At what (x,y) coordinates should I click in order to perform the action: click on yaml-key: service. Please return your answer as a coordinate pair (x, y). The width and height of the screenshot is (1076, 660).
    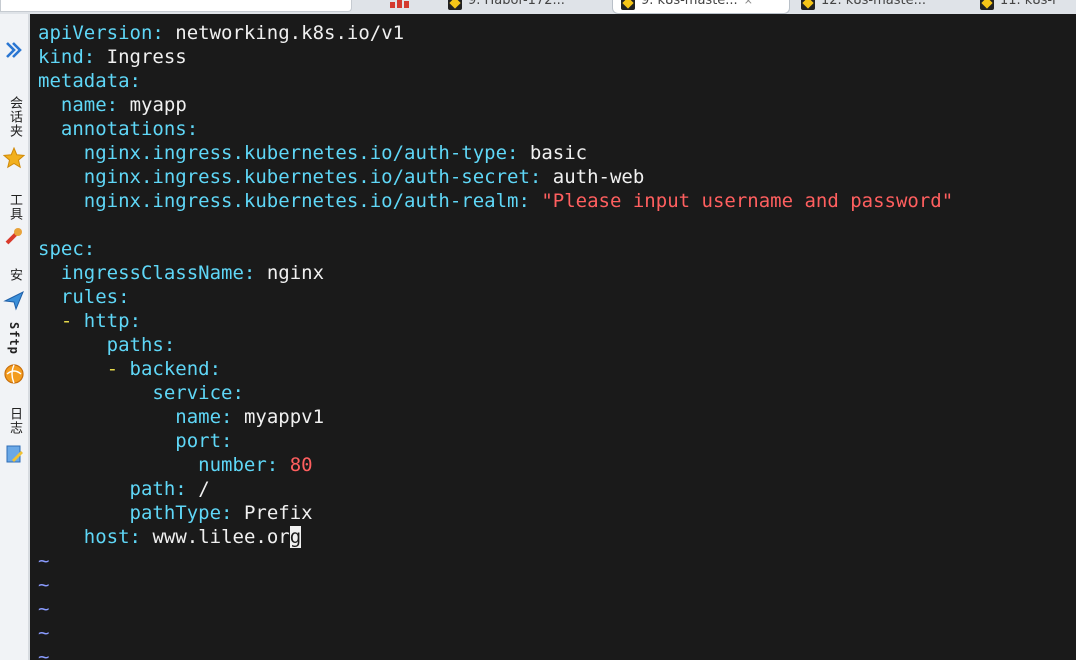
    Looking at the image, I should click on (192, 393).